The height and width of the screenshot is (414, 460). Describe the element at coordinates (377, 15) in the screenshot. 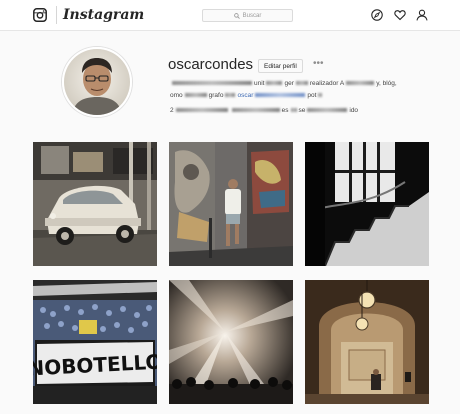

I see `compass-icon` at that location.